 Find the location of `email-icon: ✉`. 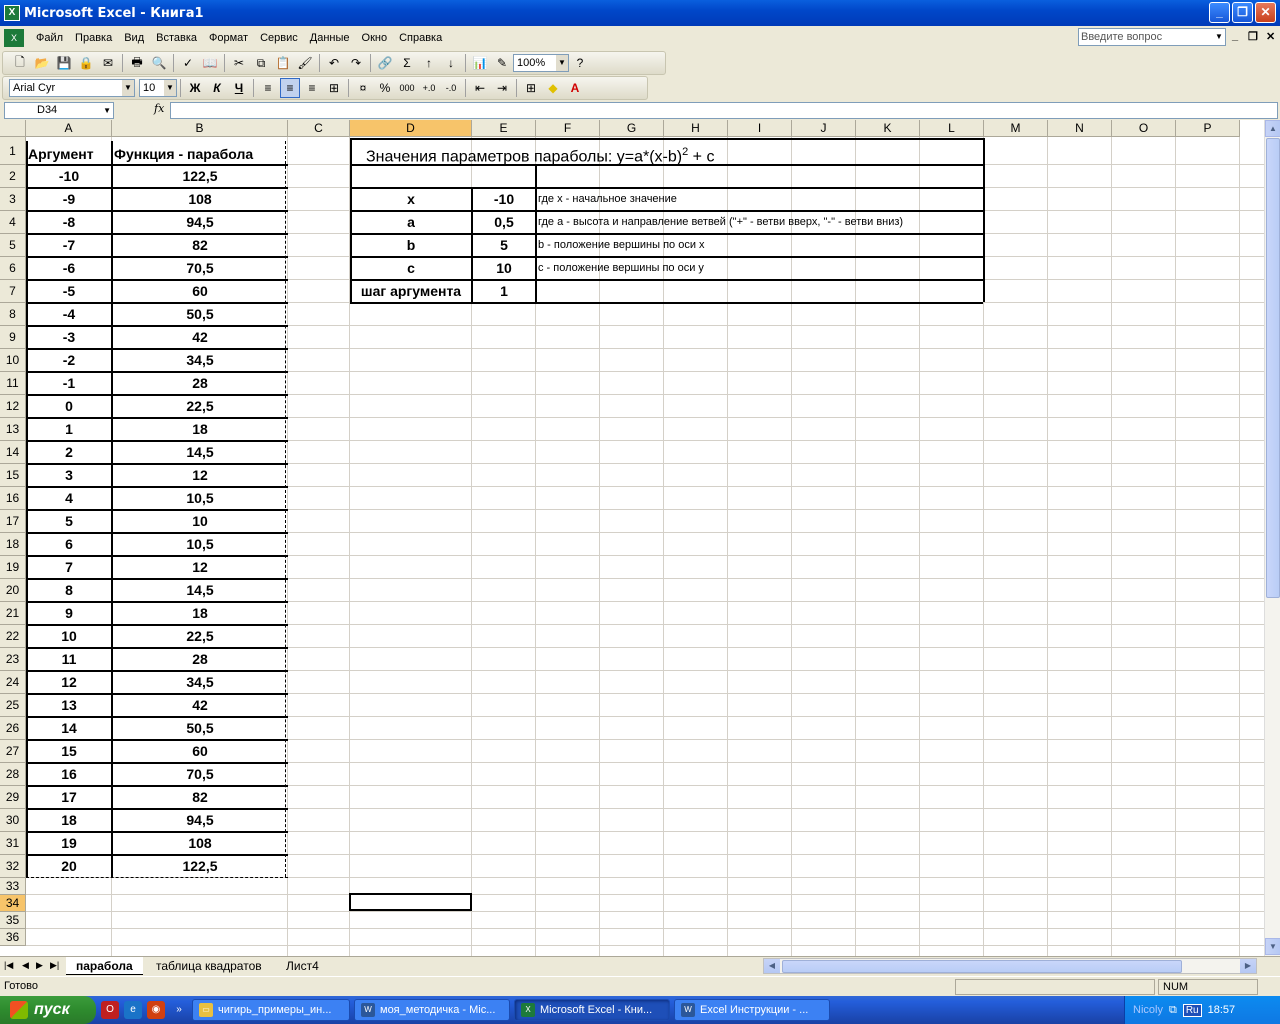

email-icon: ✉ is located at coordinates (108, 63).